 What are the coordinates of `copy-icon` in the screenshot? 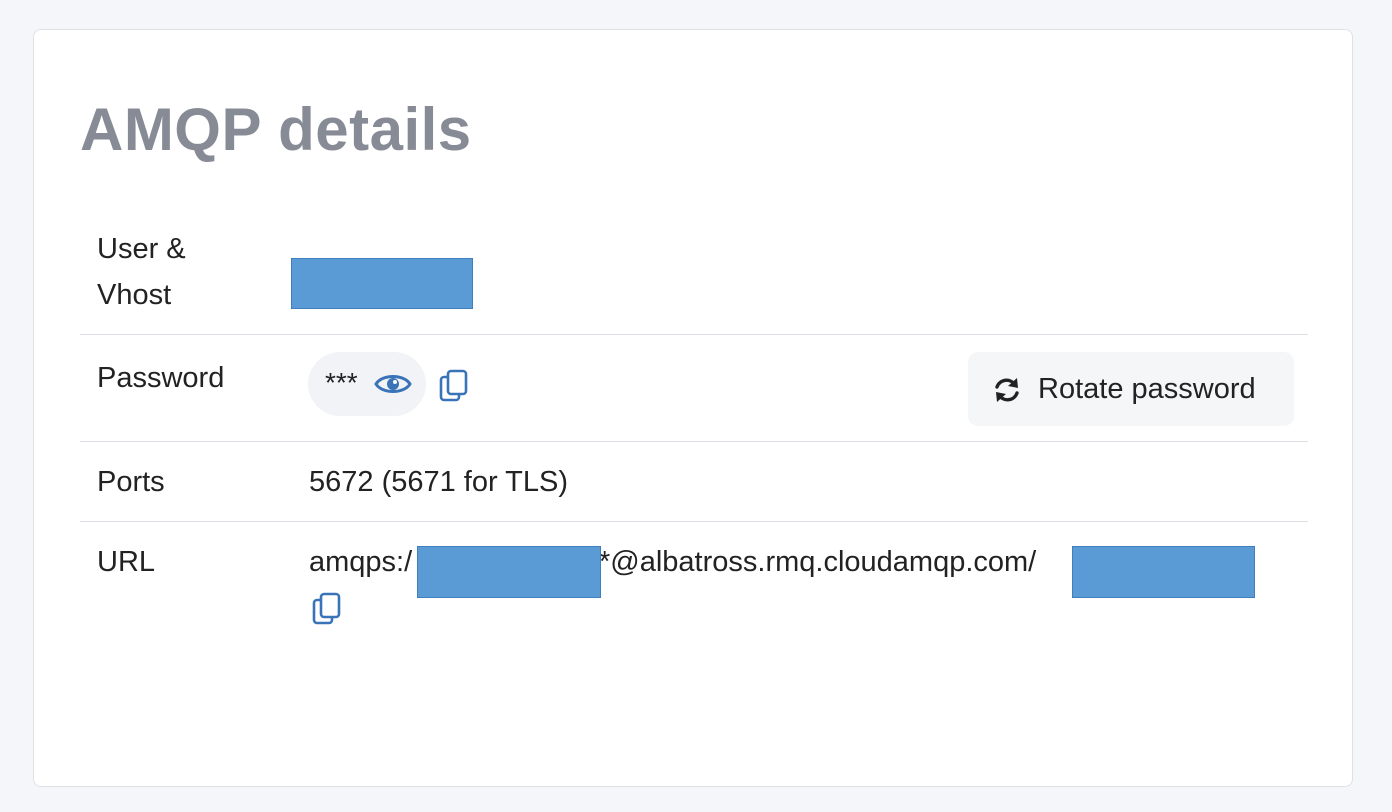 It's located at (454, 386).